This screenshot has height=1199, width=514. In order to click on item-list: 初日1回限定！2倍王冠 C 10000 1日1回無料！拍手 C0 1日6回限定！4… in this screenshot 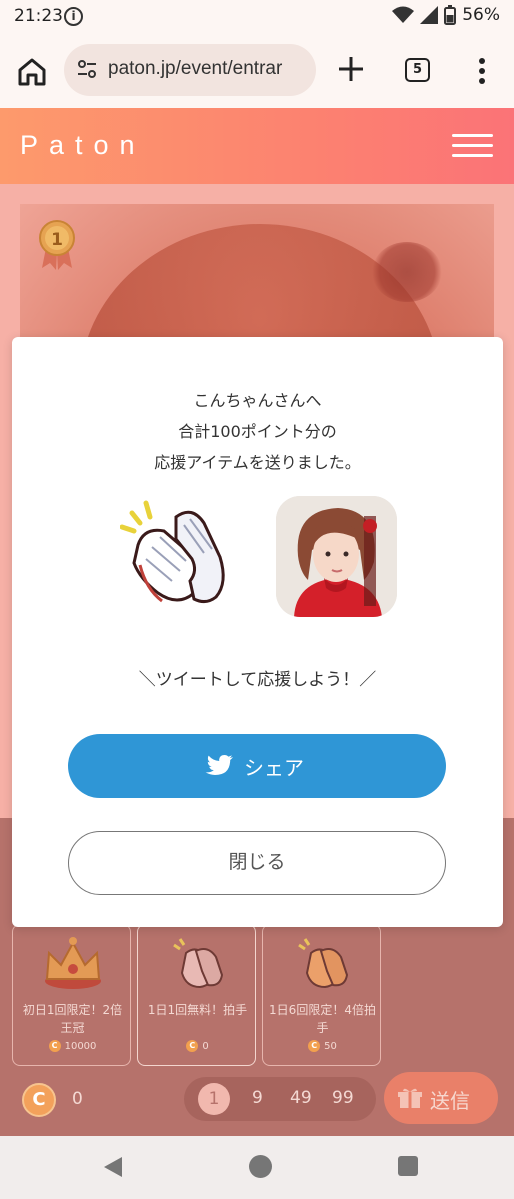, I will do `click(196, 995)`.